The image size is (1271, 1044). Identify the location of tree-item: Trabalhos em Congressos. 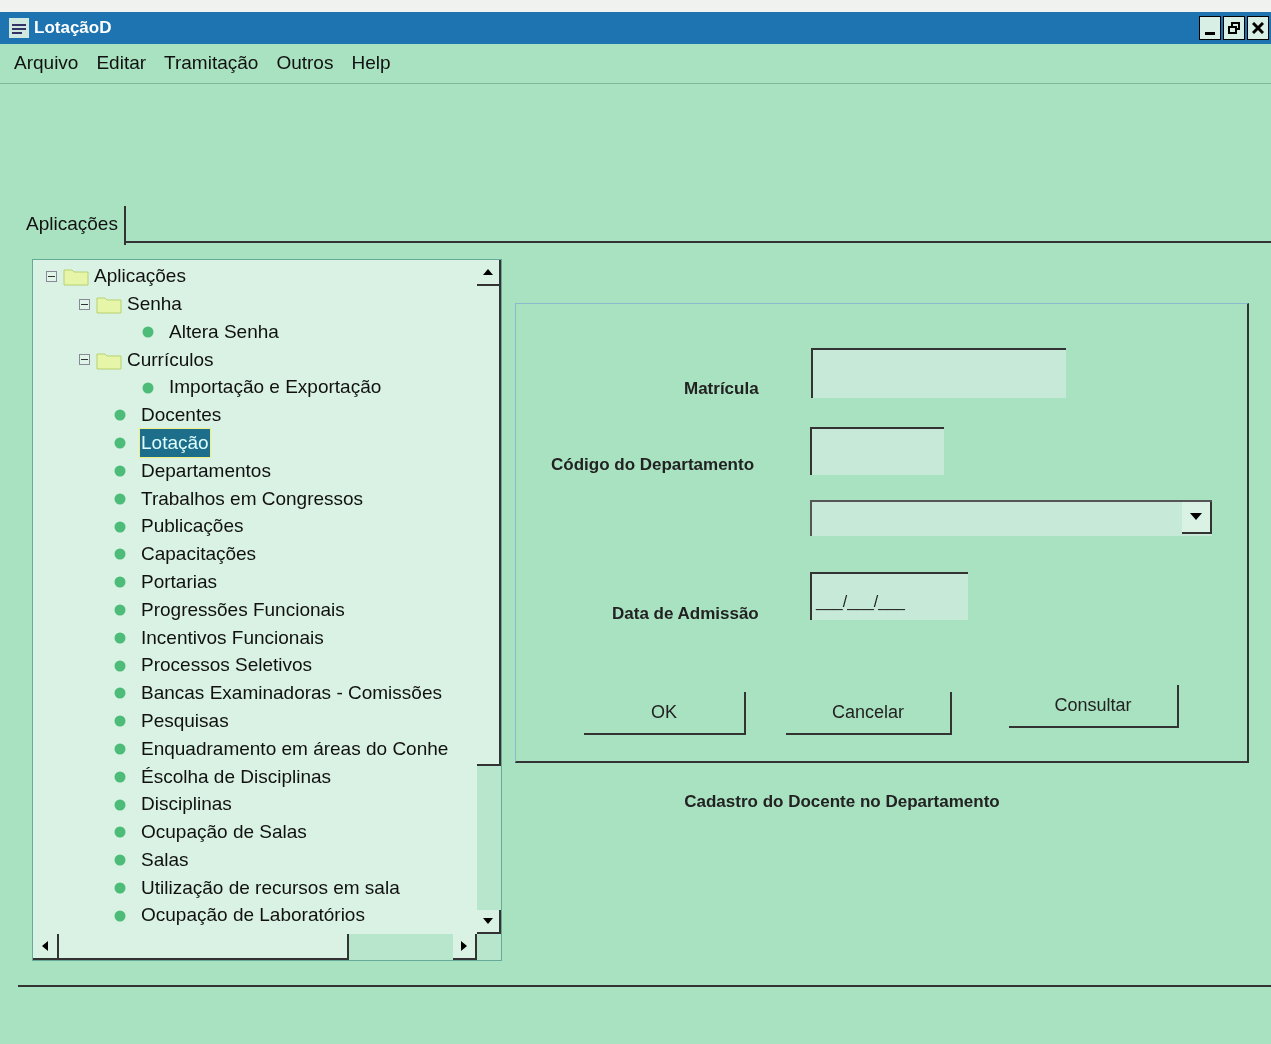
(252, 499).